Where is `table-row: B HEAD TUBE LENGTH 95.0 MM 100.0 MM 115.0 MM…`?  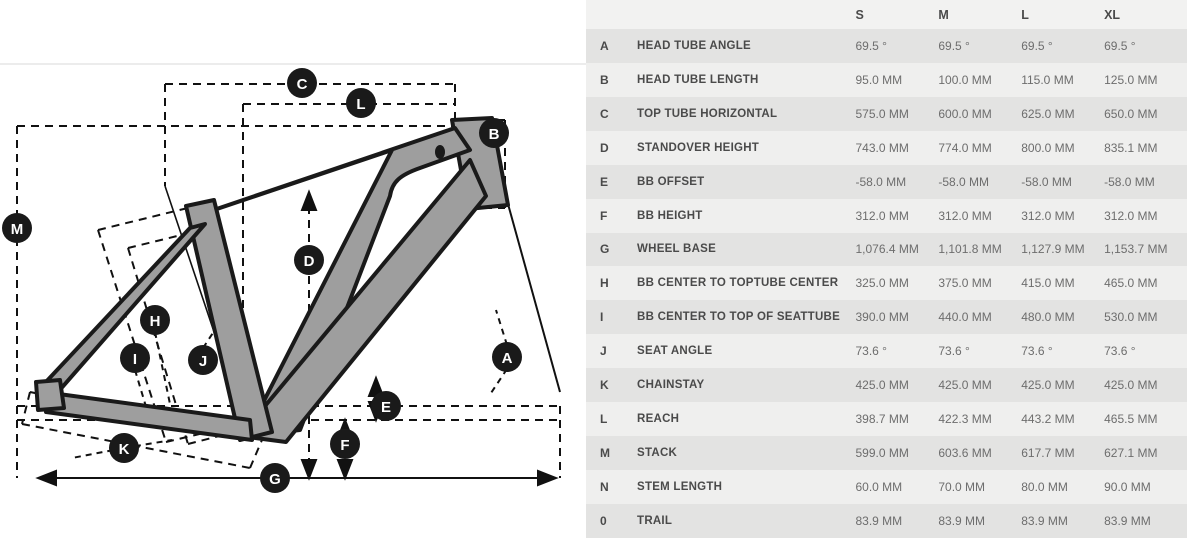
table-row: B HEAD TUBE LENGTH 95.0 MM 100.0 MM 115.0 MM… is located at coordinates (886, 79).